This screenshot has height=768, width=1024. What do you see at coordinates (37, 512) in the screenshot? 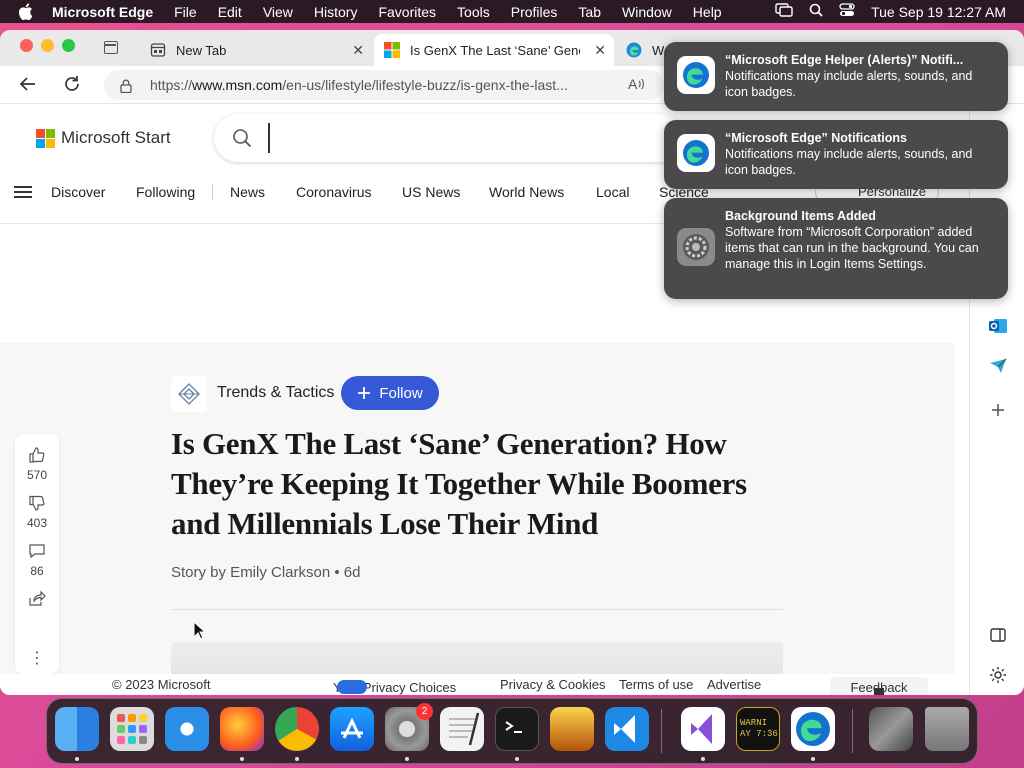
I see `dislike-action: 403` at bounding box center [37, 512].